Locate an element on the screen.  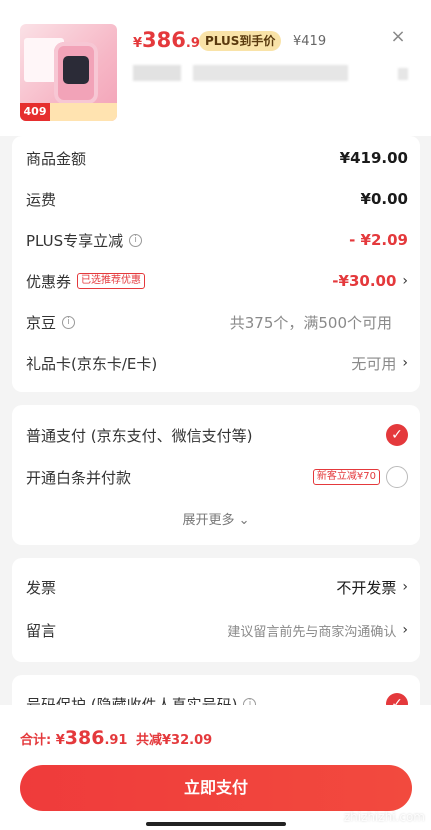
pay-now-button: 立即支付 is located at coordinates (216, 788).